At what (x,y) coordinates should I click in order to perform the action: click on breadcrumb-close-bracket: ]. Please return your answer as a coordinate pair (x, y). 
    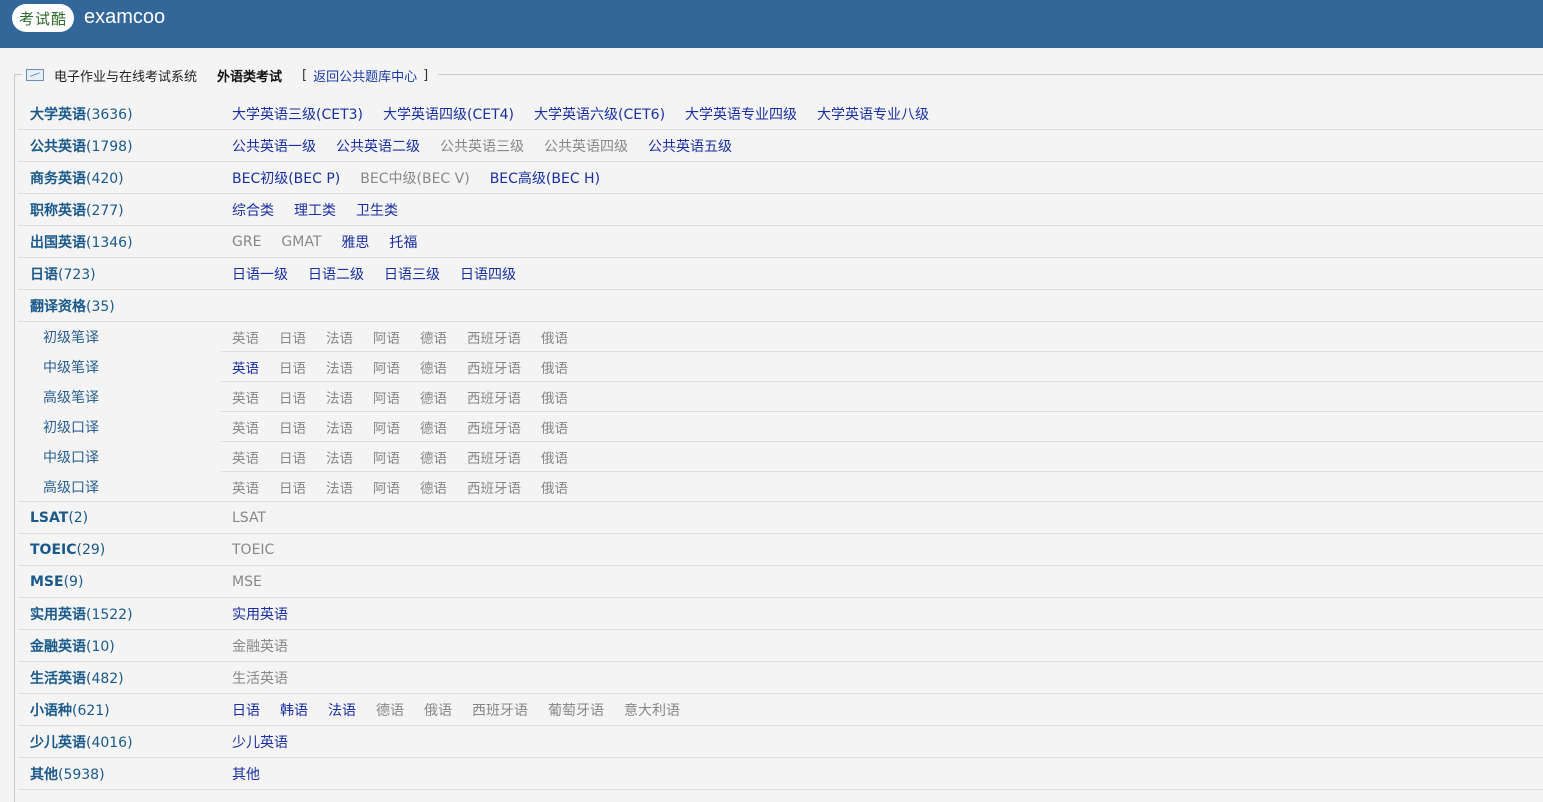
    Looking at the image, I should click on (426, 75).